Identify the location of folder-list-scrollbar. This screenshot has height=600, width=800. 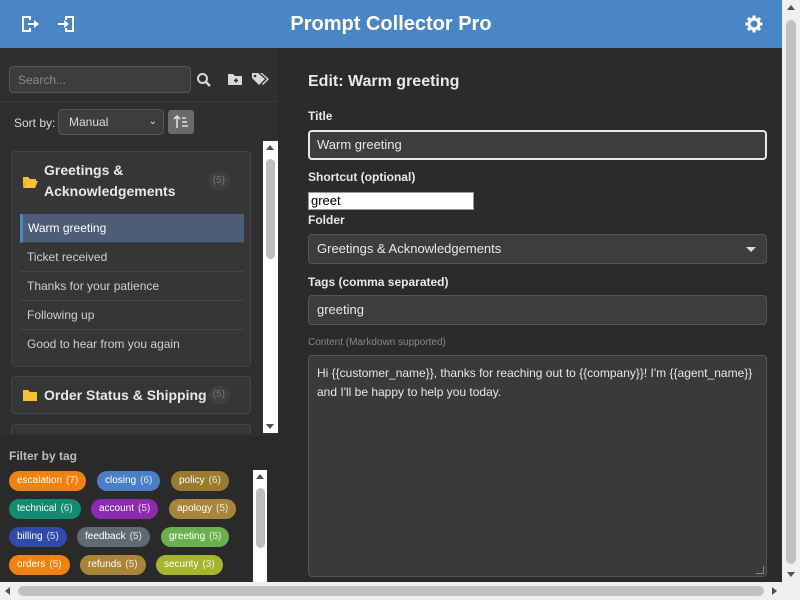
(270, 287).